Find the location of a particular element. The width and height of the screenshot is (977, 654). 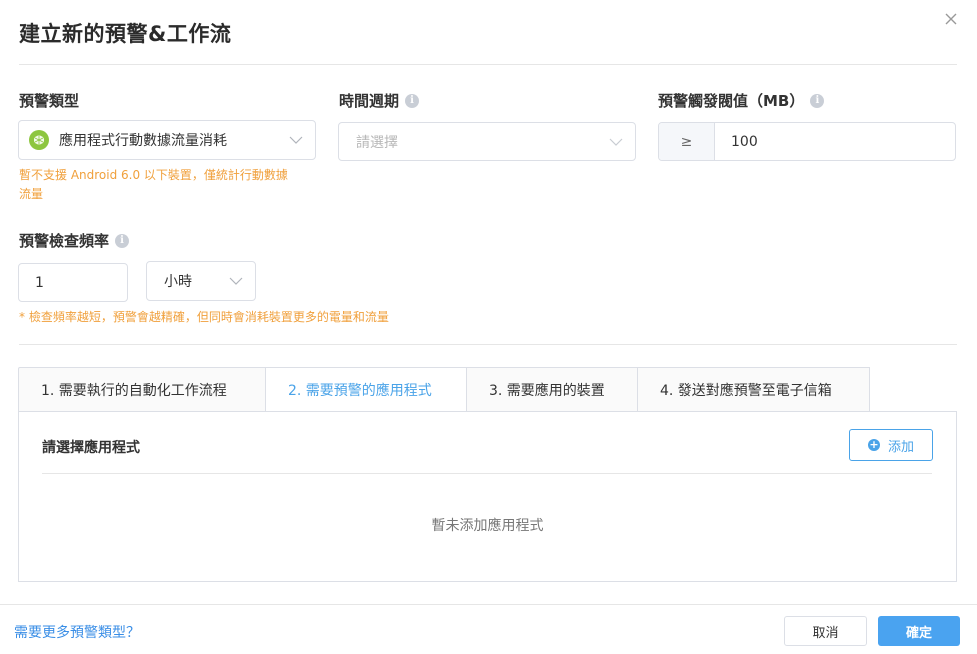

alert-type-value: 應用程式行動數據流量消耗 is located at coordinates (143, 141).